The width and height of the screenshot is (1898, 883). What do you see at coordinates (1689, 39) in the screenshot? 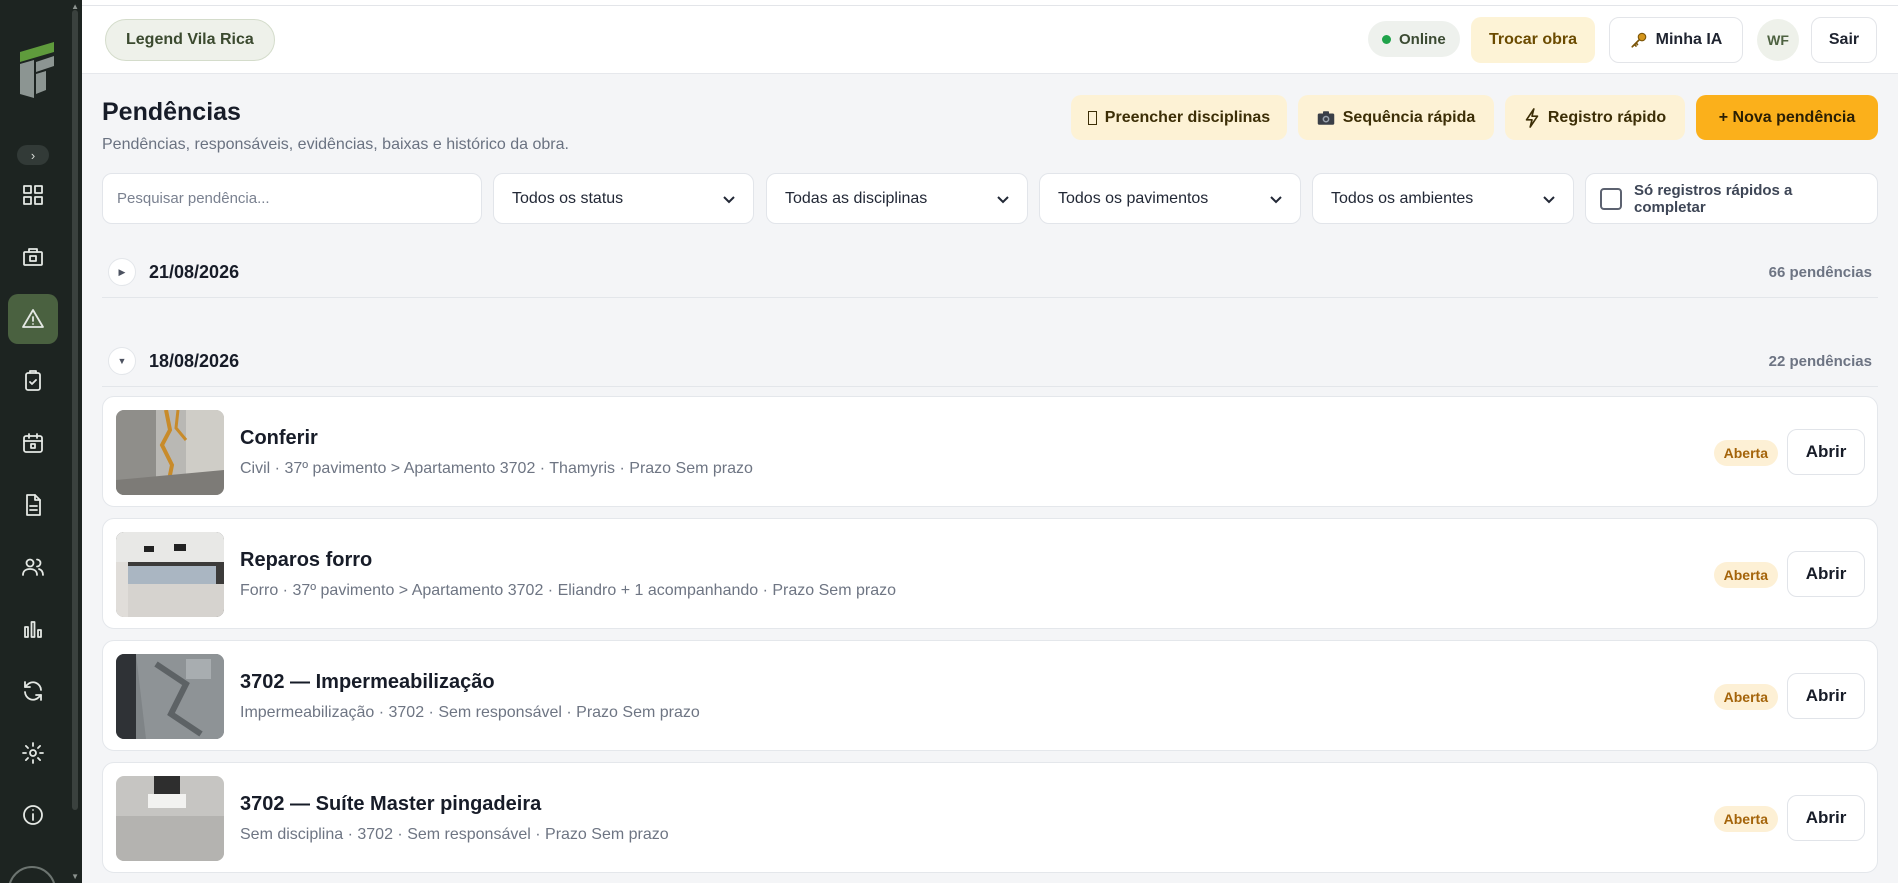
I see `my-ai-label: Minha IA` at bounding box center [1689, 39].